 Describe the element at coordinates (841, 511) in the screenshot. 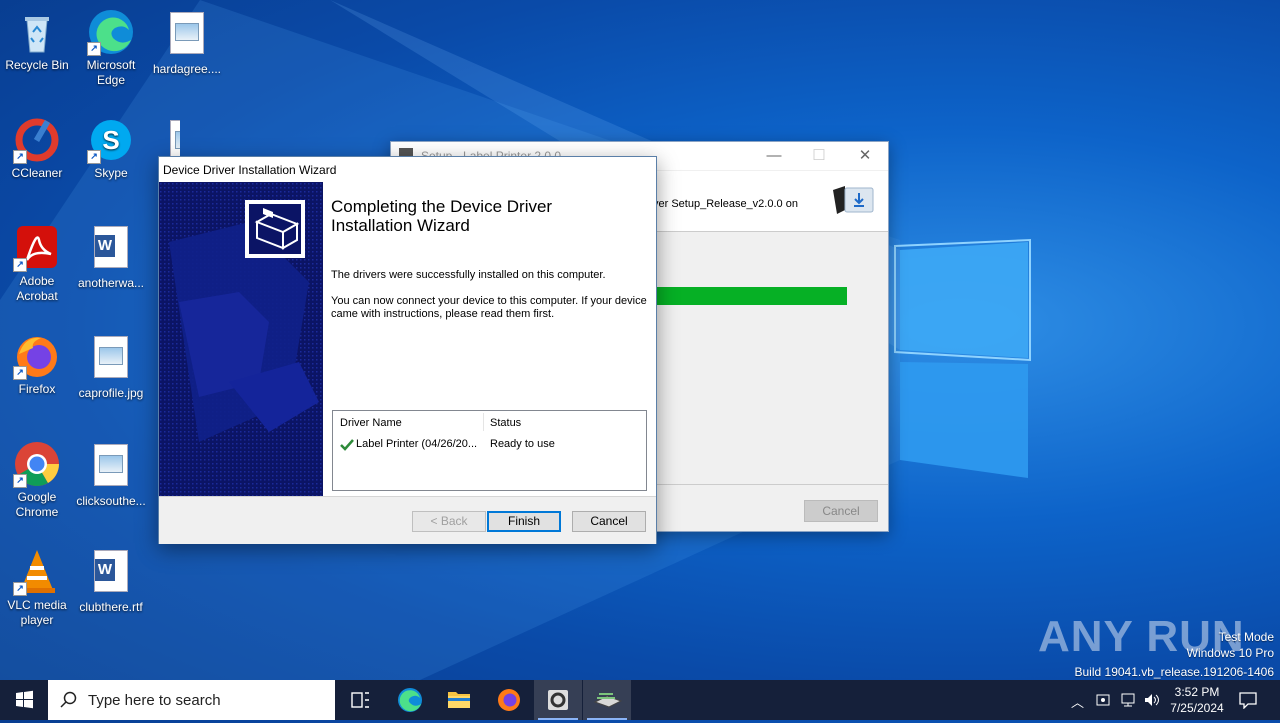

I see `setup-cancel-button: Cancel` at that location.